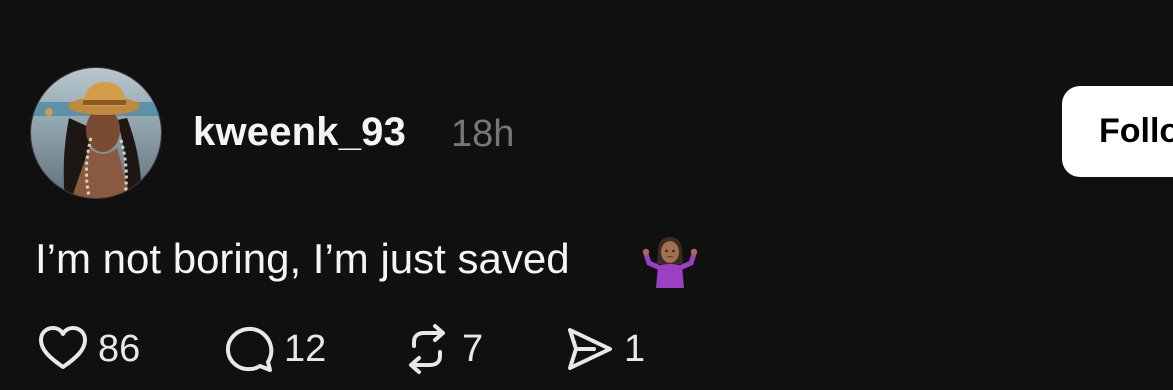 The width and height of the screenshot is (1173, 390). What do you see at coordinates (299, 132) in the screenshot?
I see `username-link: kweenk_93` at bounding box center [299, 132].